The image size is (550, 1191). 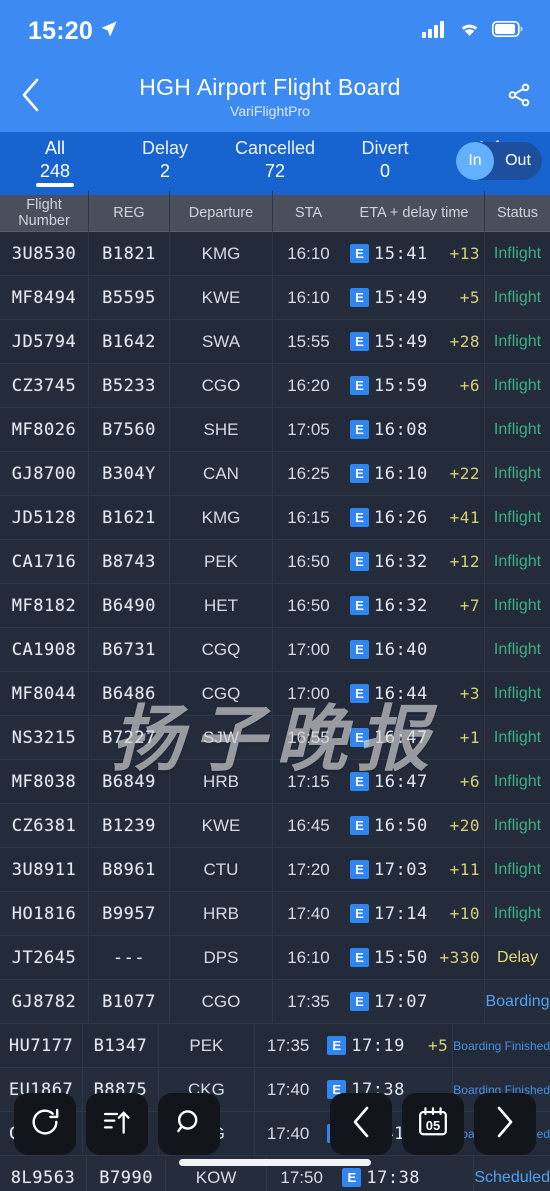 What do you see at coordinates (129, 253) in the screenshot?
I see `reg-text: B1821` at bounding box center [129, 253].